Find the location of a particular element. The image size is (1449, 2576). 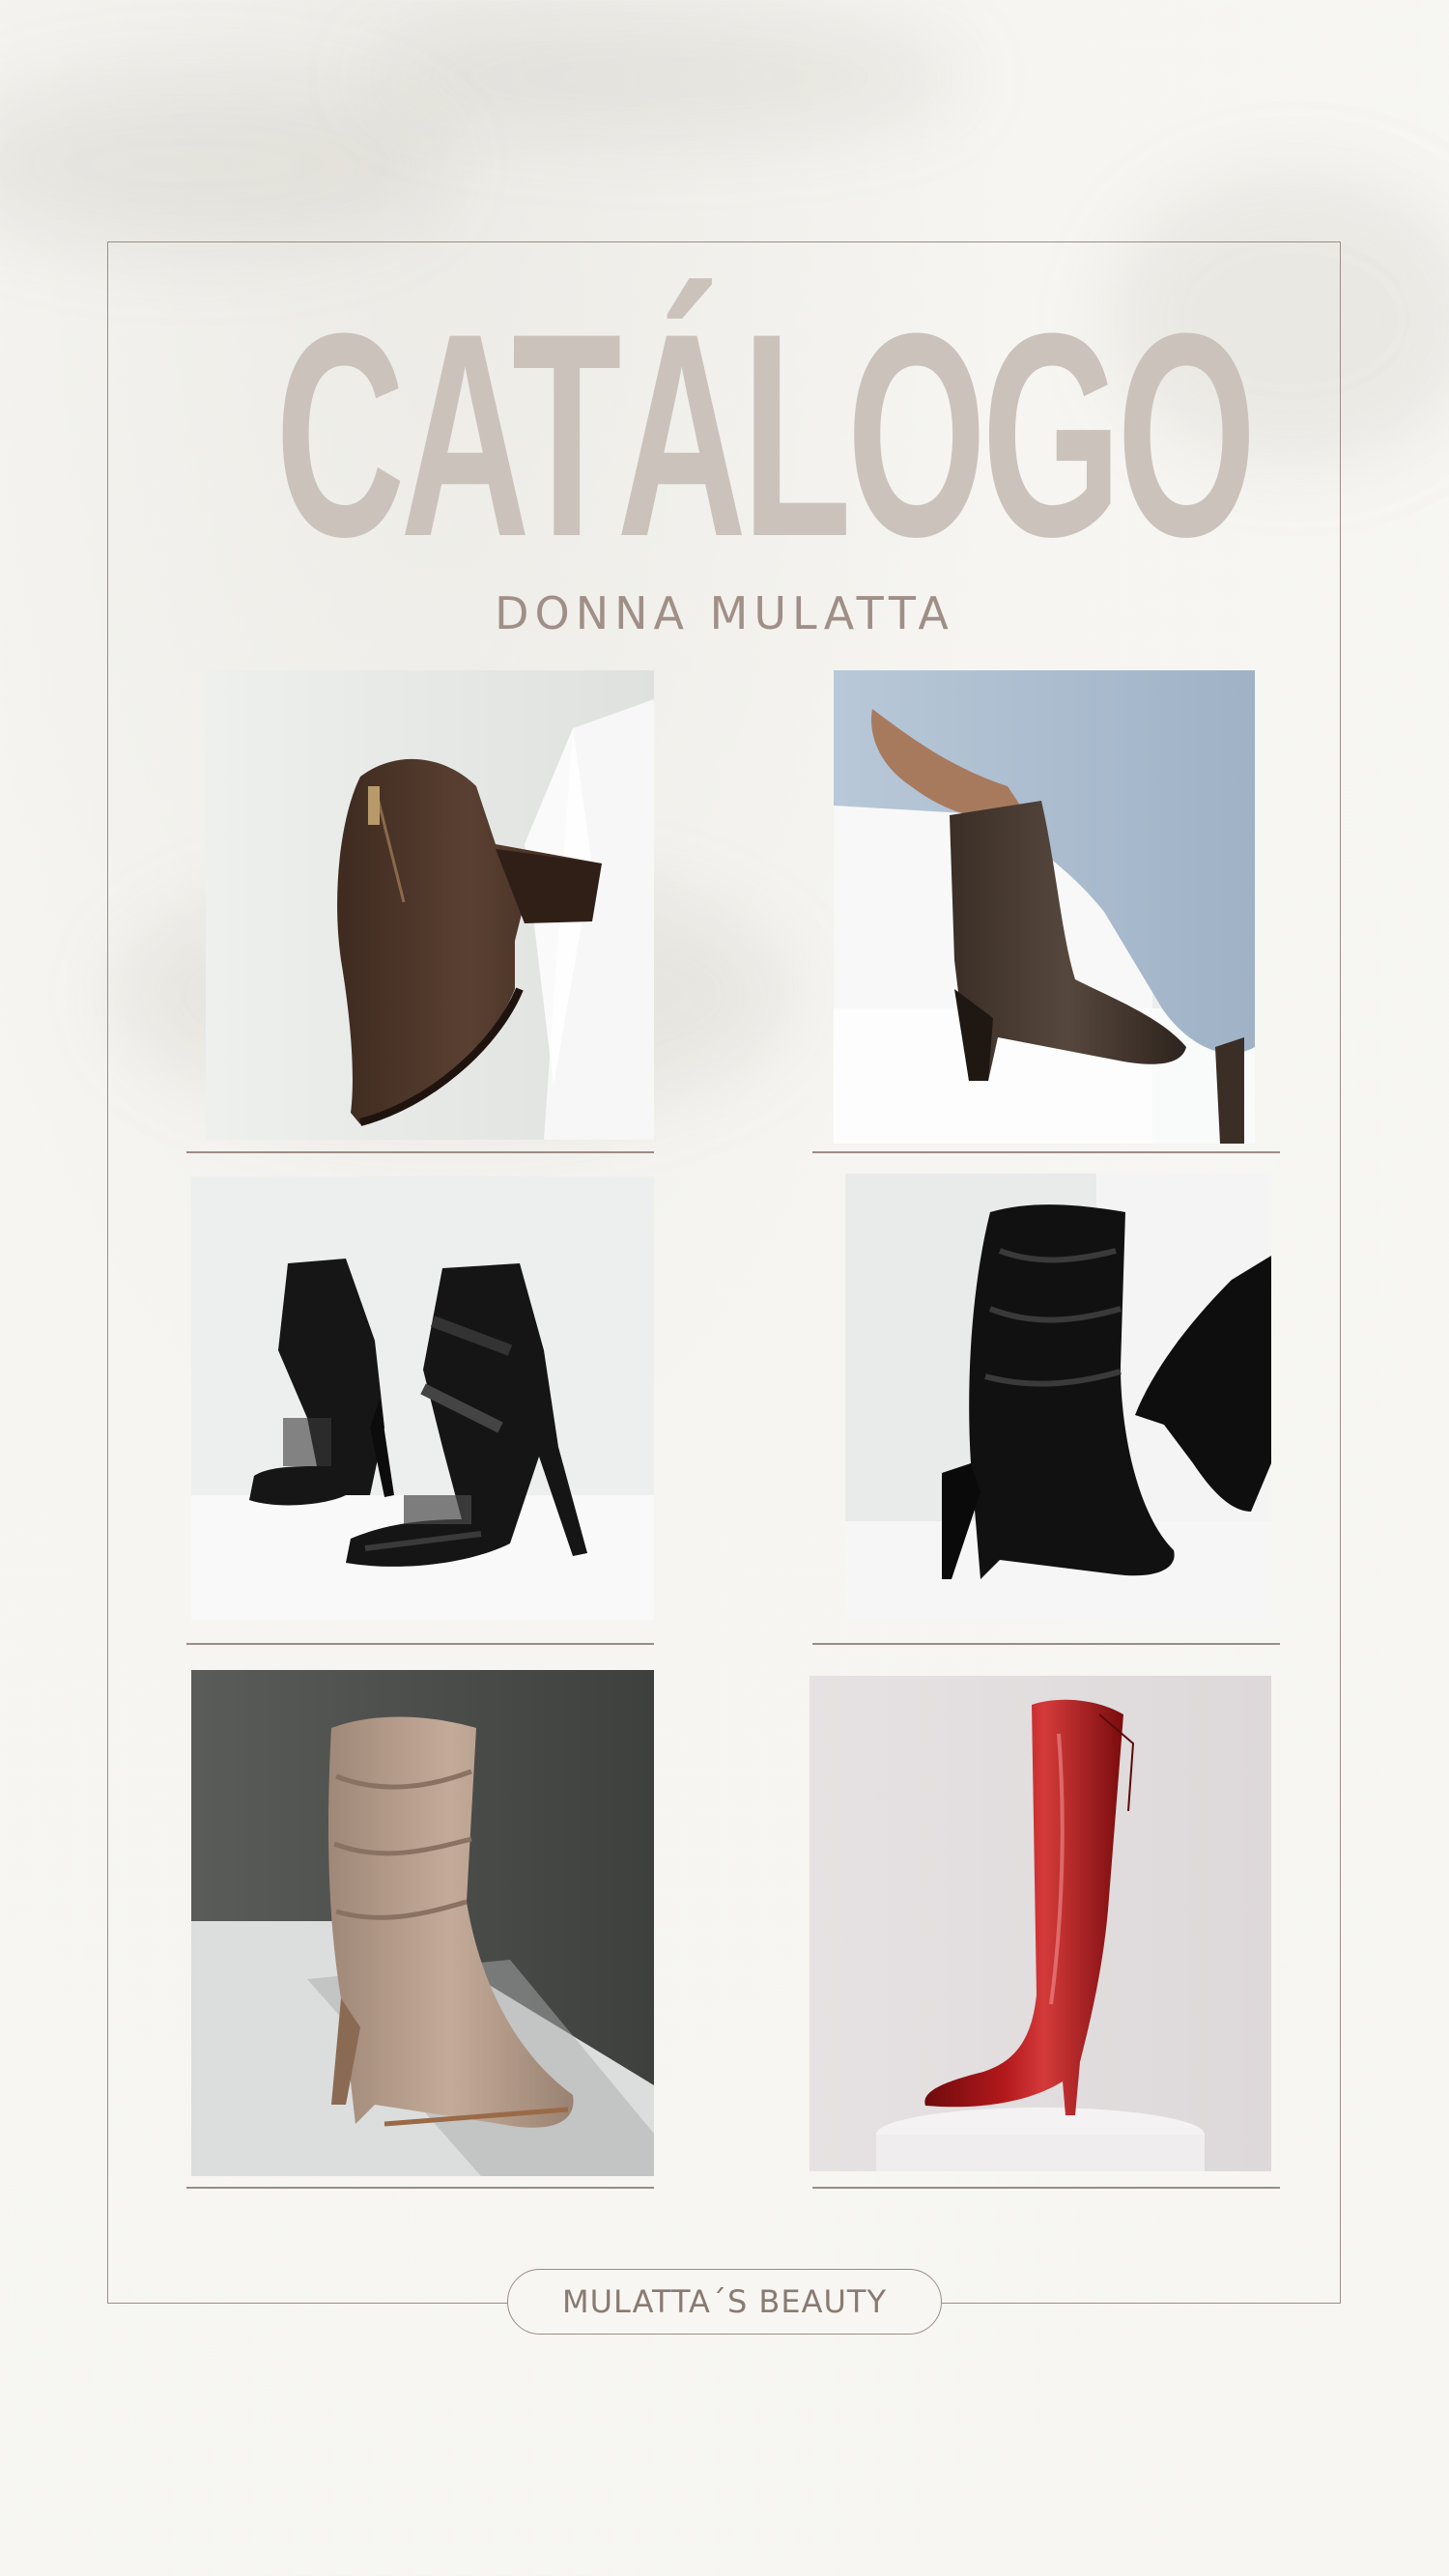

black-strappy-heels-icon is located at coordinates (422, 1398).